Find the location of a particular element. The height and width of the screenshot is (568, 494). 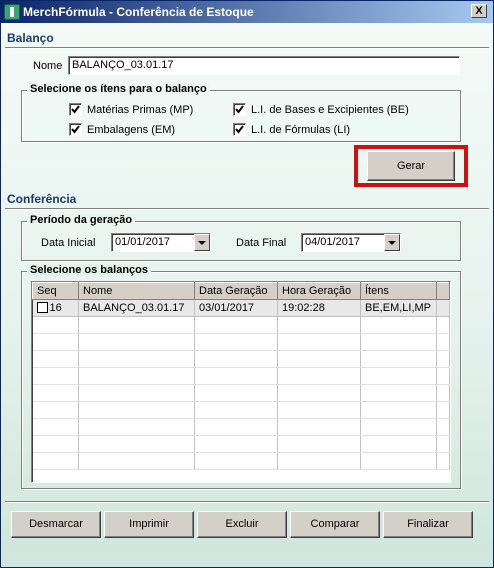

cell-filler is located at coordinates (443, 308).